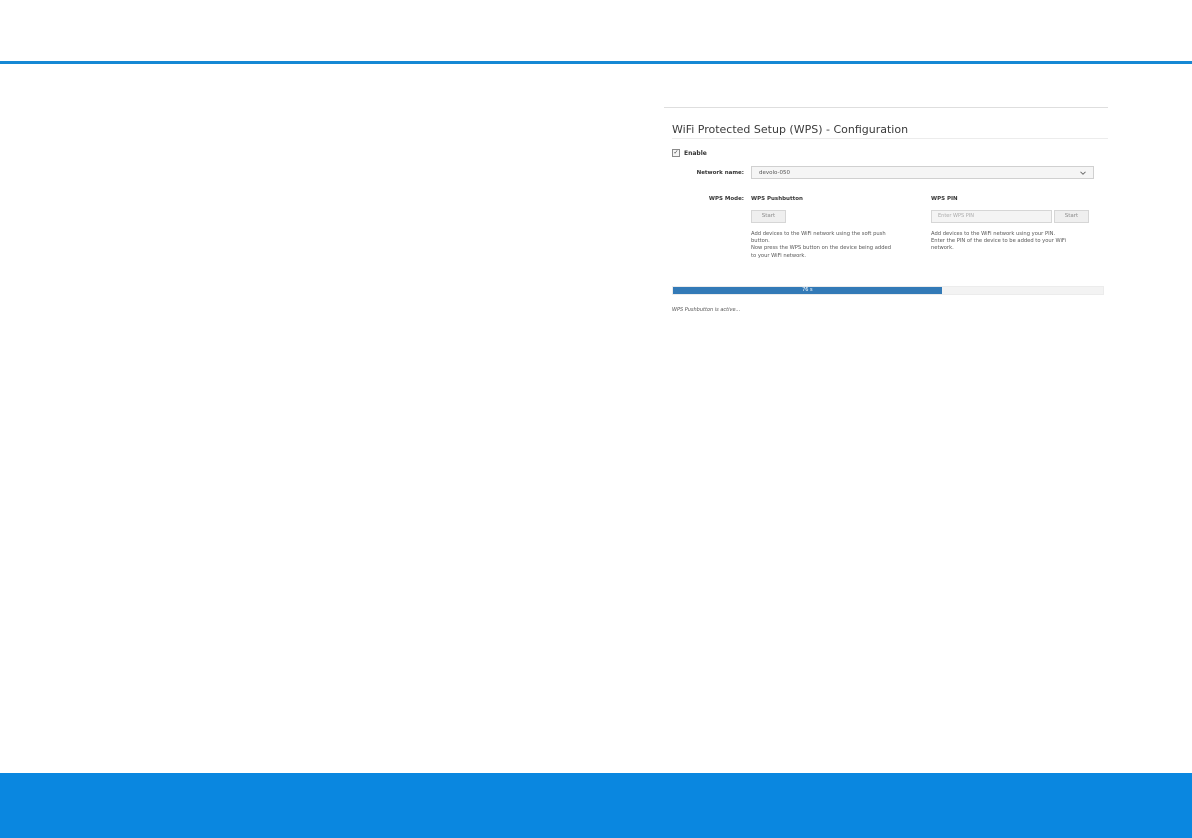  What do you see at coordinates (944, 199) in the screenshot?
I see `wps-pin-heading: WPS PIN` at bounding box center [944, 199].